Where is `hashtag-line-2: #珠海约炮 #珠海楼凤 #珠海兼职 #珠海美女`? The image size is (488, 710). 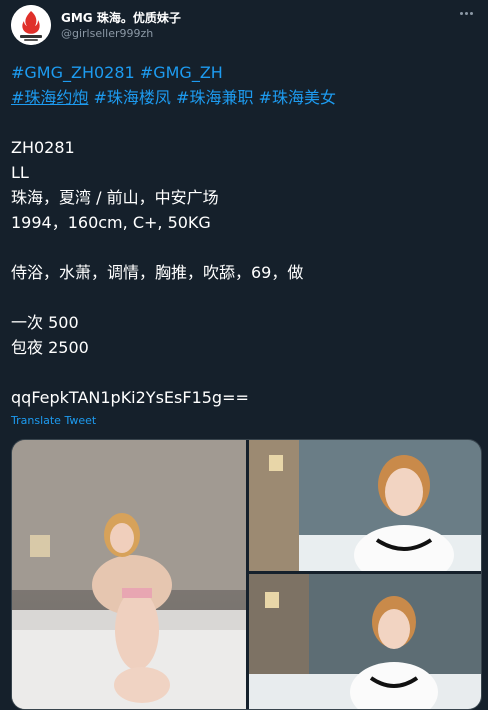
hashtag-line-2: #珠海约炮 #珠海楼凤 #珠海兼职 #珠海美女 is located at coordinates (246, 97).